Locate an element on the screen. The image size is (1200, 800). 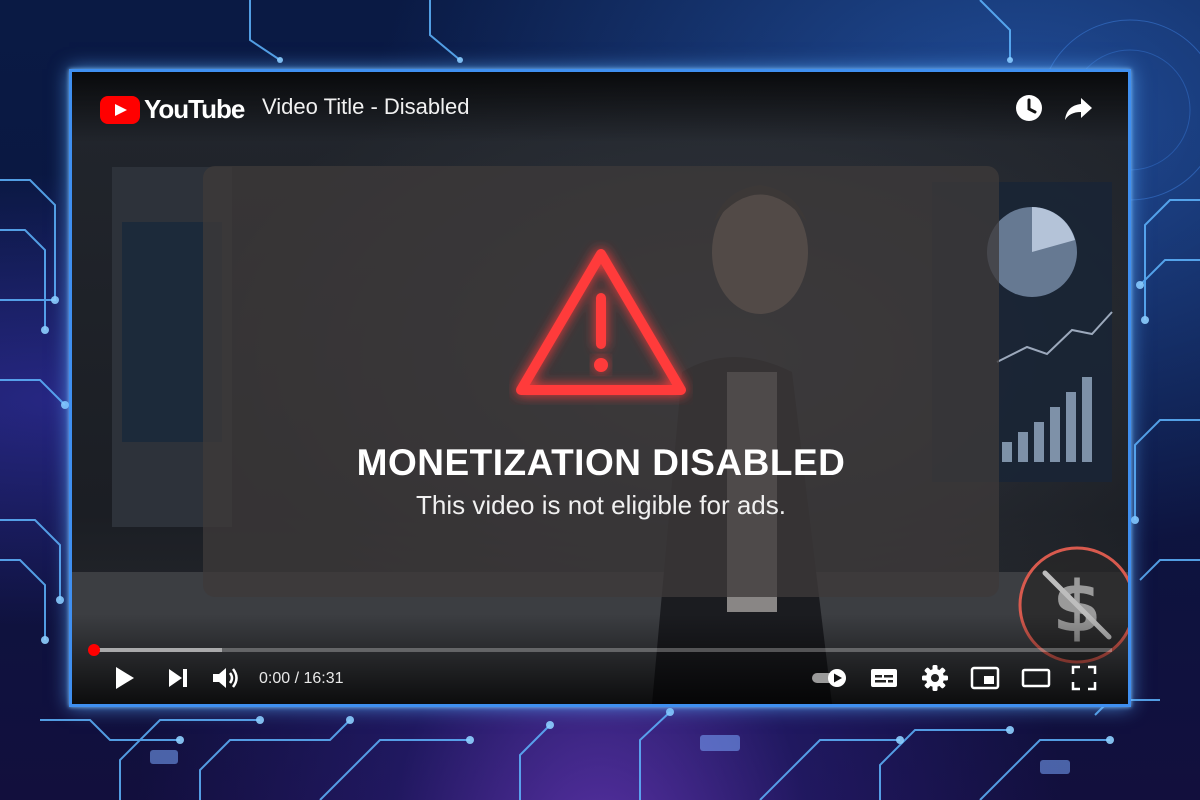
fullscreen-icon is located at coordinates (1084, 678).